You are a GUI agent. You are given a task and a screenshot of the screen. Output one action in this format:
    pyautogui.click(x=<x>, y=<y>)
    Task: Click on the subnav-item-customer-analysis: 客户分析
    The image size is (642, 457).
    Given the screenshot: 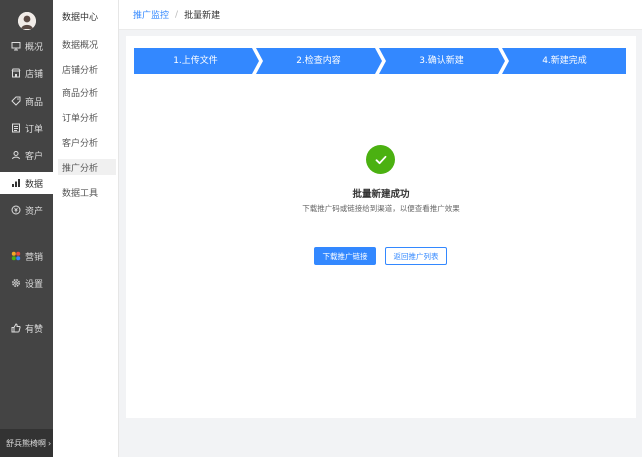 What is the action you would take?
    pyautogui.click(x=87, y=142)
    